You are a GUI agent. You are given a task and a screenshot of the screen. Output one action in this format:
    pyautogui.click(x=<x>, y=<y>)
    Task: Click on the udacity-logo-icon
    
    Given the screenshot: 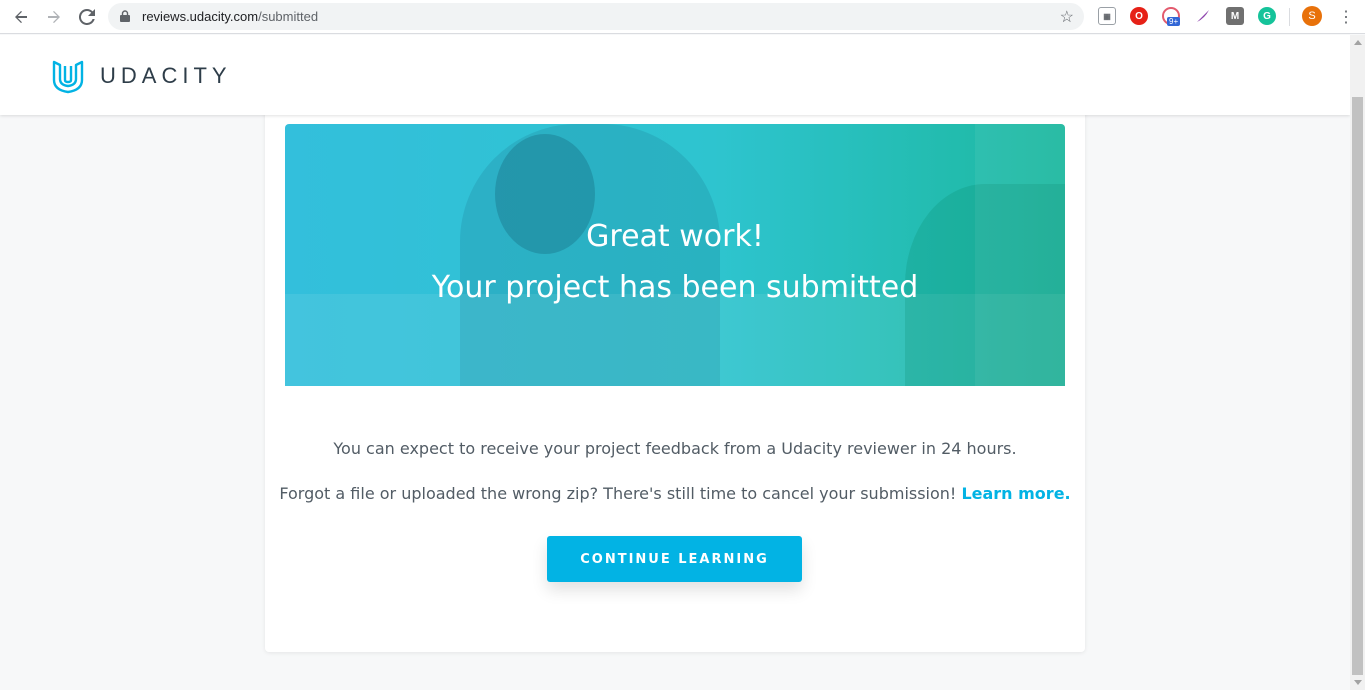 What is the action you would take?
    pyautogui.click(x=68, y=77)
    